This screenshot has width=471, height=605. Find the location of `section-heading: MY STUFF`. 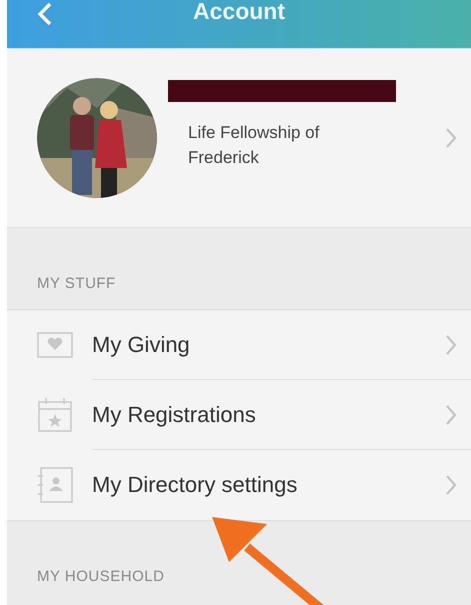

section-heading: MY STUFF is located at coordinates (76, 283).